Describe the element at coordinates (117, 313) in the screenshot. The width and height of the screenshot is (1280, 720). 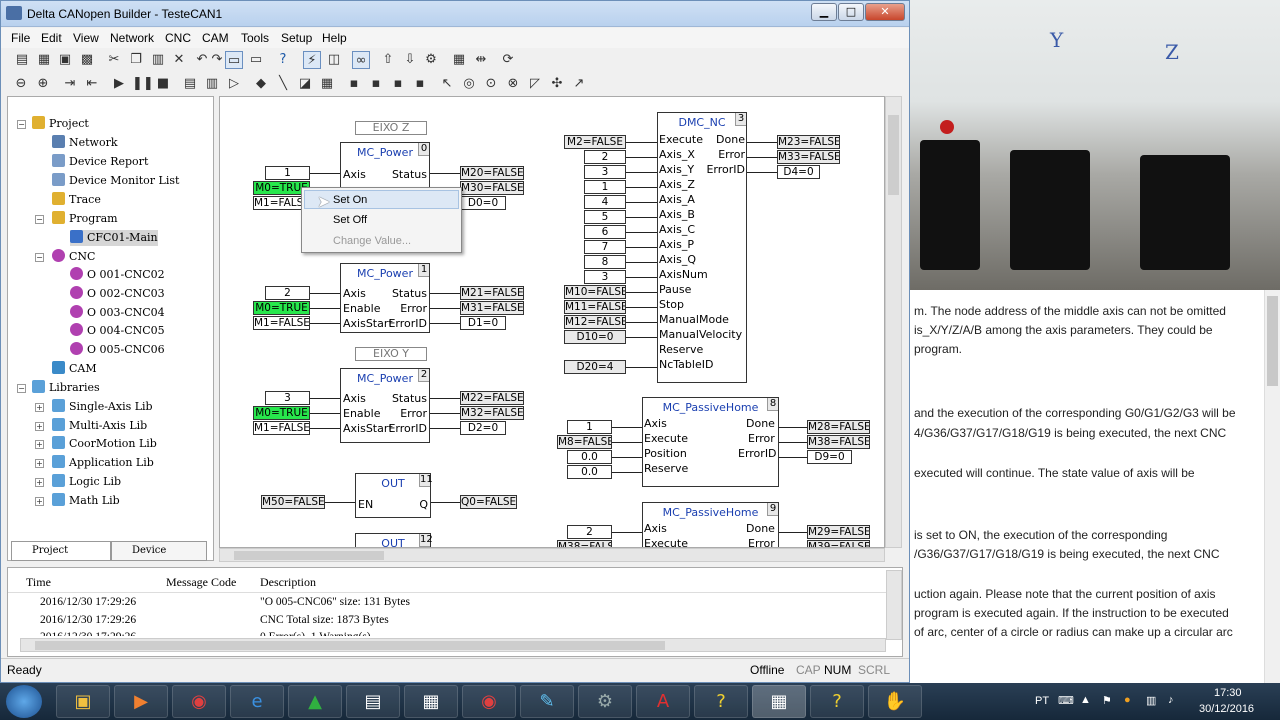
I see `tree-cnc-item: O 003-CNC04` at that location.